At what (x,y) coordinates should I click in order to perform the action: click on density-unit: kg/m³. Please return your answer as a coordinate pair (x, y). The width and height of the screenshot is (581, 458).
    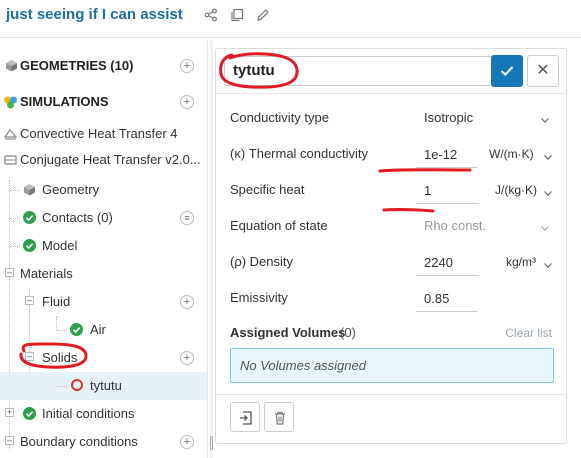
    Looking at the image, I should click on (521, 262).